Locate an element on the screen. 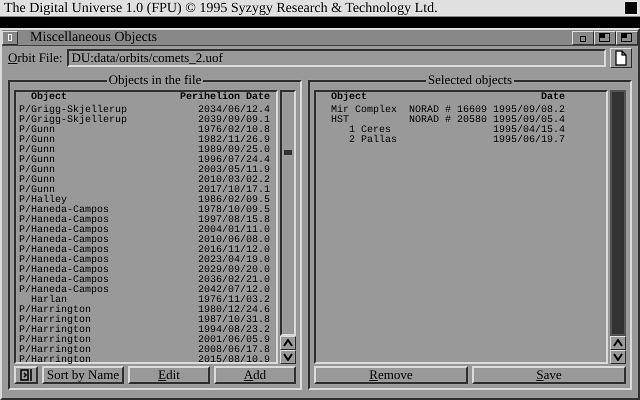  date-cell: 1995/04/15.4 is located at coordinates (528, 131).